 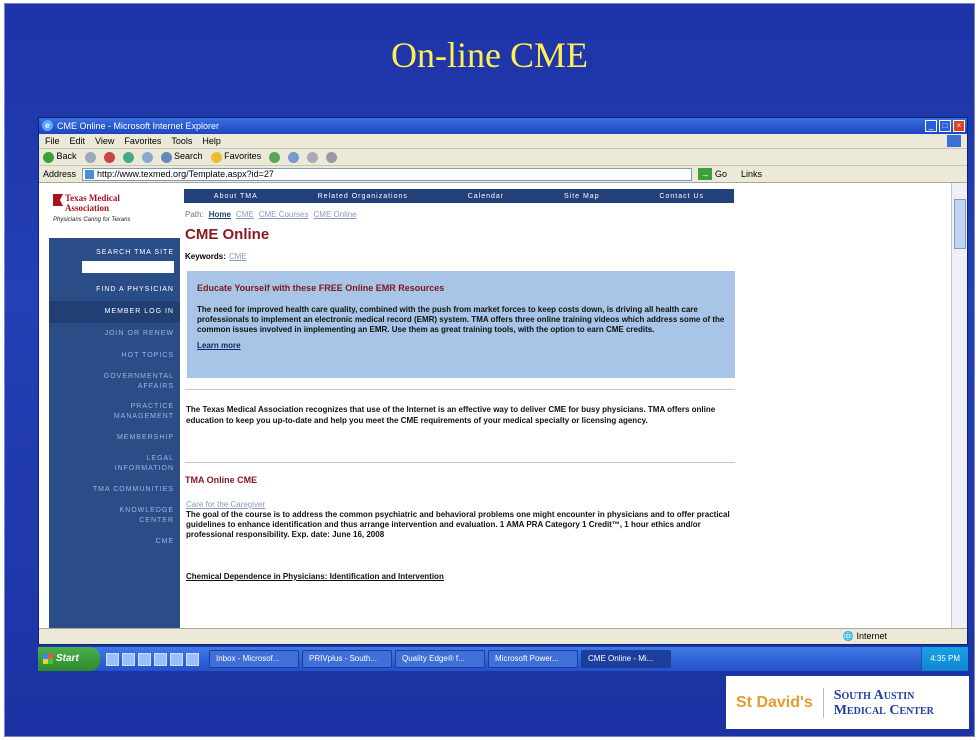 I want to click on stop-icon, so click(x=109, y=157).